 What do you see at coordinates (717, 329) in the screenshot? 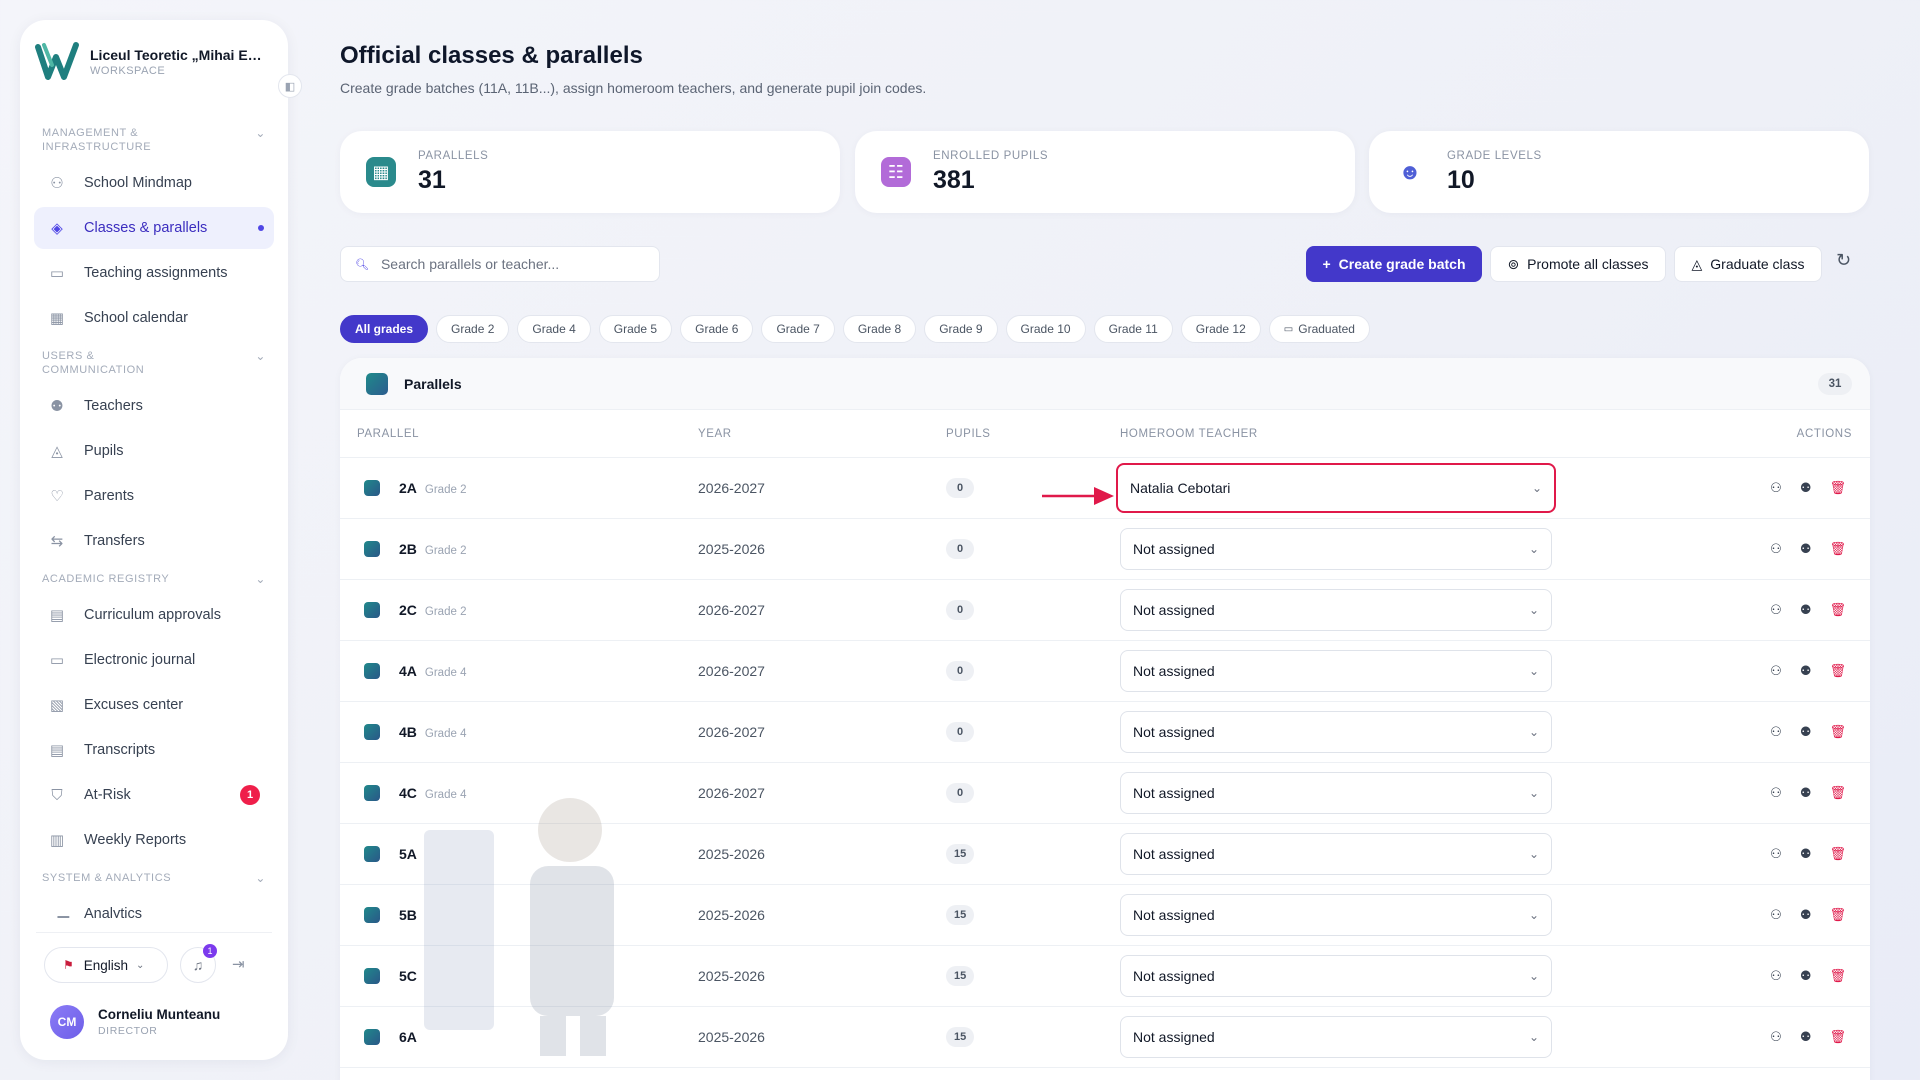
I see `filter-chip-grade-6: Grade 6` at bounding box center [717, 329].